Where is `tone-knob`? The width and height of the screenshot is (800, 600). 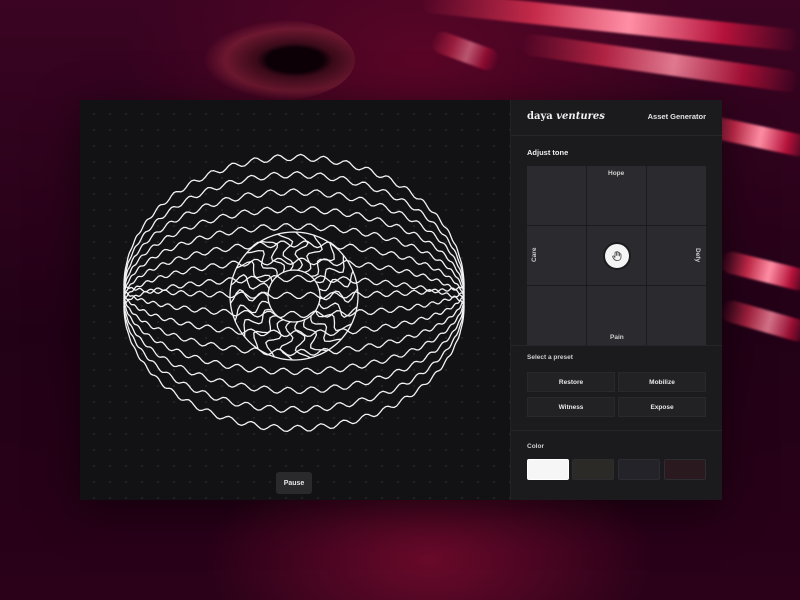 tone-knob is located at coordinates (617, 256).